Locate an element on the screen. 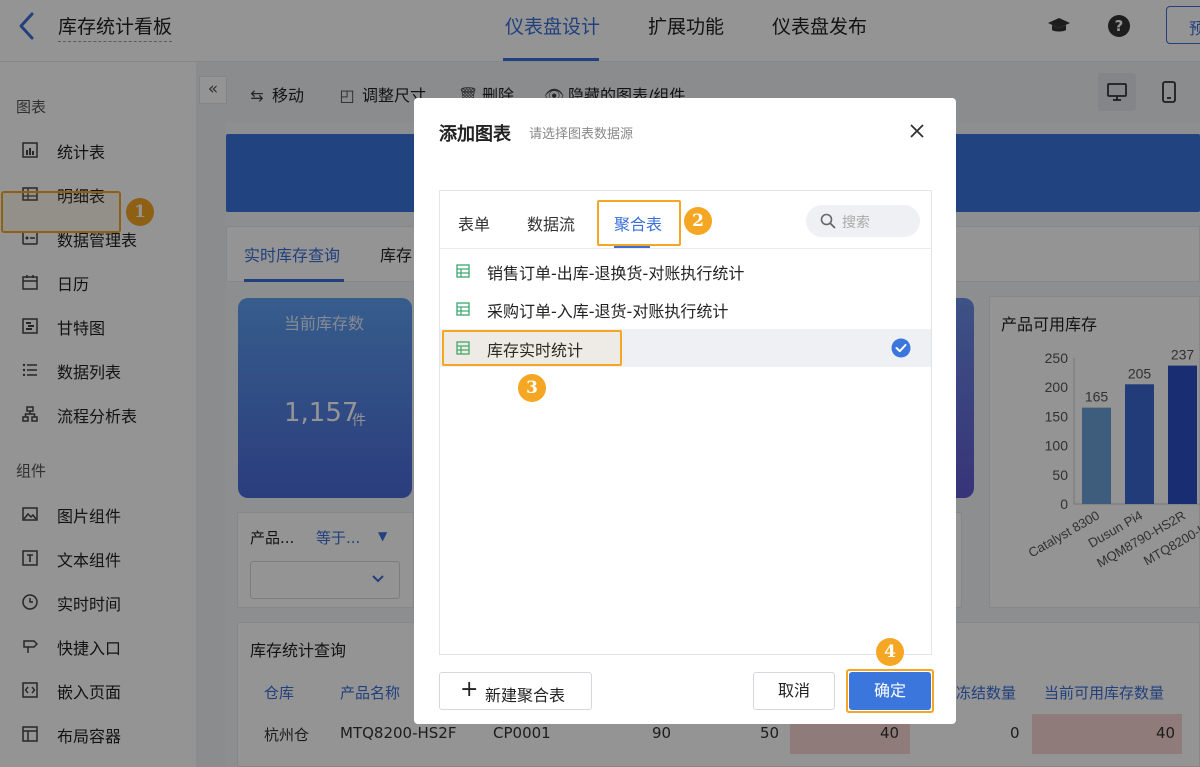  dialog-title: 添加图表 is located at coordinates (475, 134).